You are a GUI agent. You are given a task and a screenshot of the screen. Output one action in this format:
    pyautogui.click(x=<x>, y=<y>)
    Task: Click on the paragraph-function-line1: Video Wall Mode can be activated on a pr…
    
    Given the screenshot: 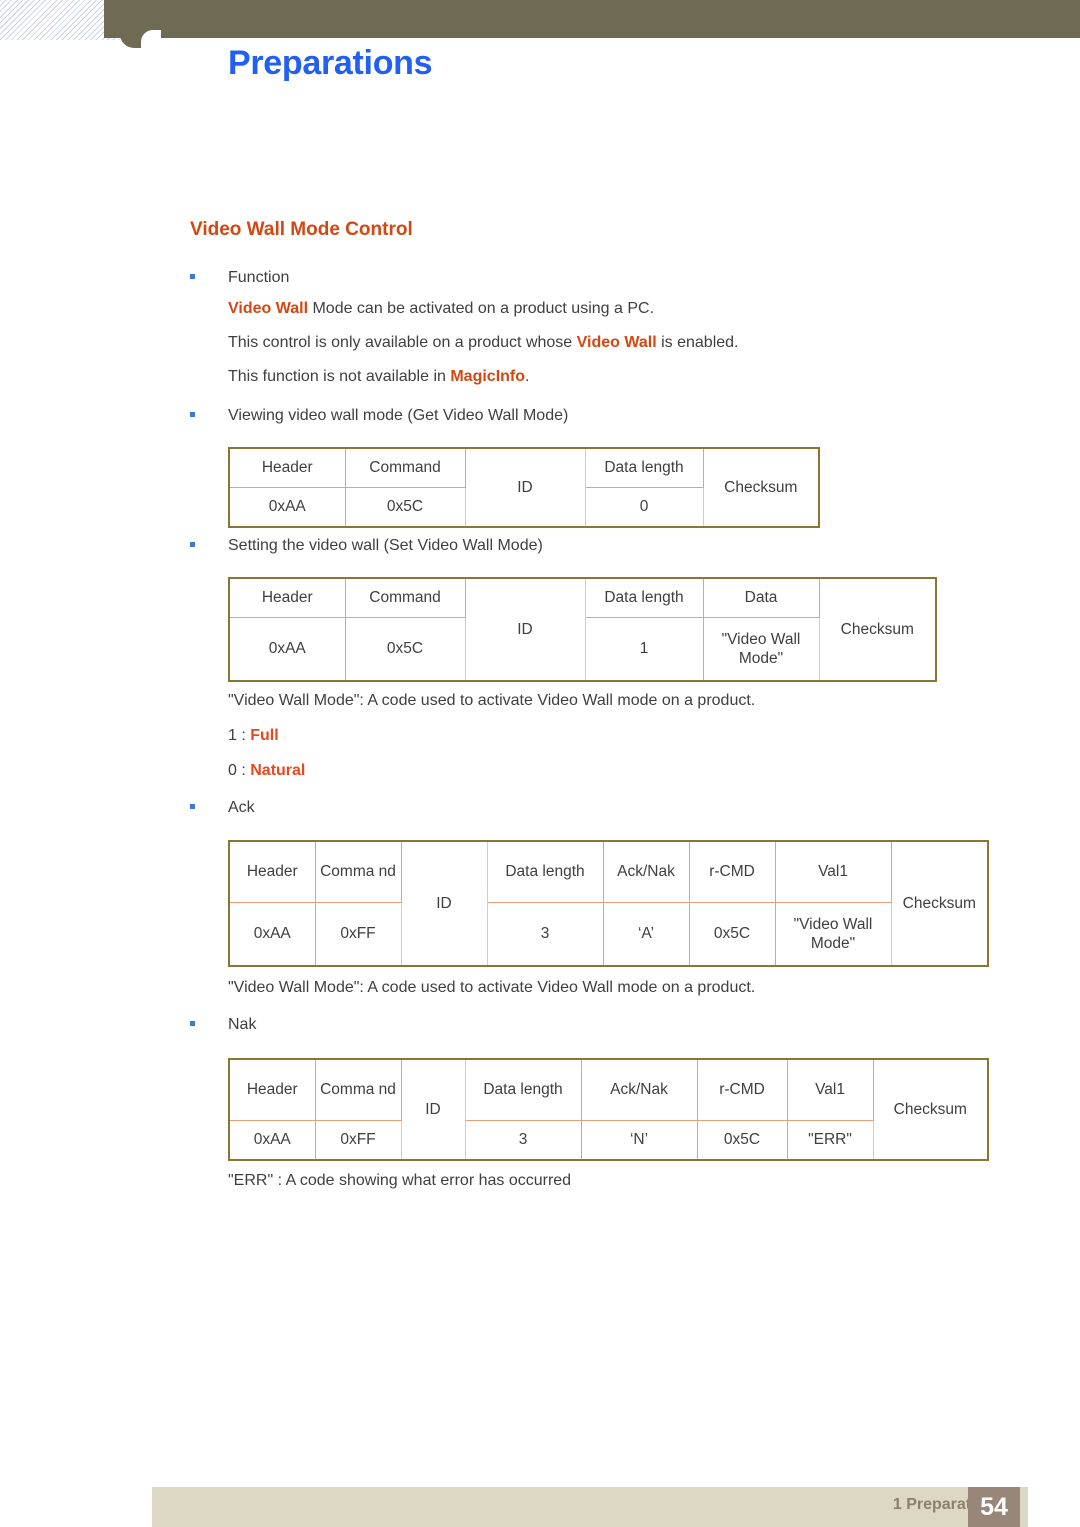 What is the action you would take?
    pyautogui.click(x=441, y=309)
    